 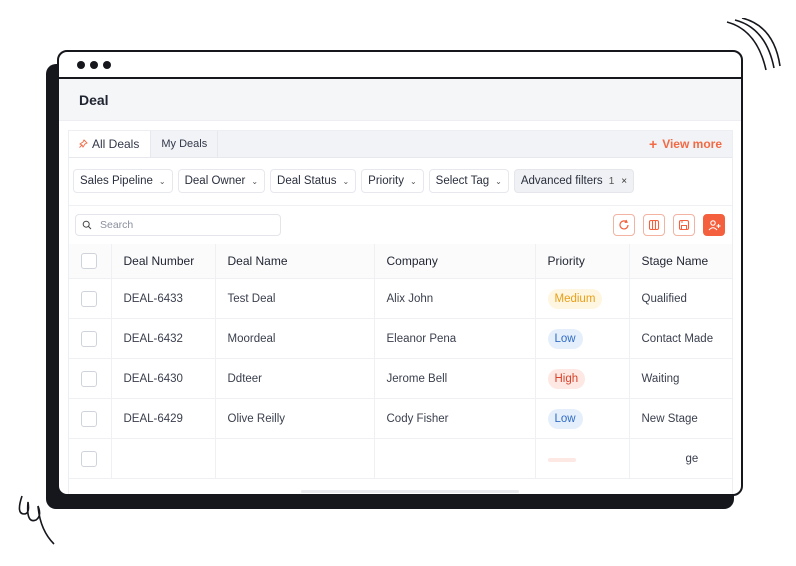 What do you see at coordinates (455, 378) in the screenshot?
I see `company-cell: Jerome Bell` at bounding box center [455, 378].